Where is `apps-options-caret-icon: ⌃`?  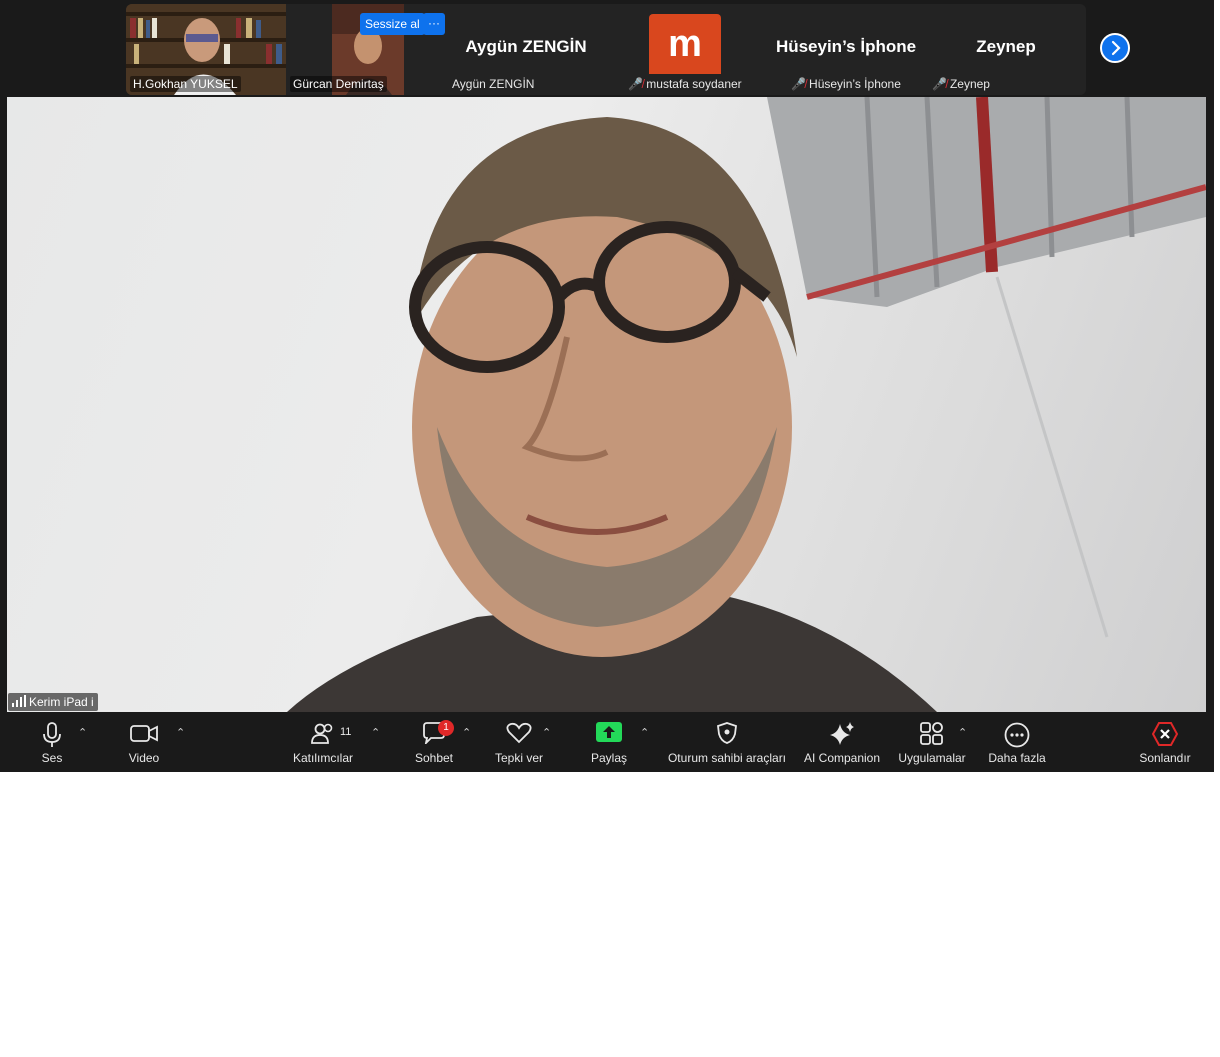 apps-options-caret-icon: ⌃ is located at coordinates (962, 732).